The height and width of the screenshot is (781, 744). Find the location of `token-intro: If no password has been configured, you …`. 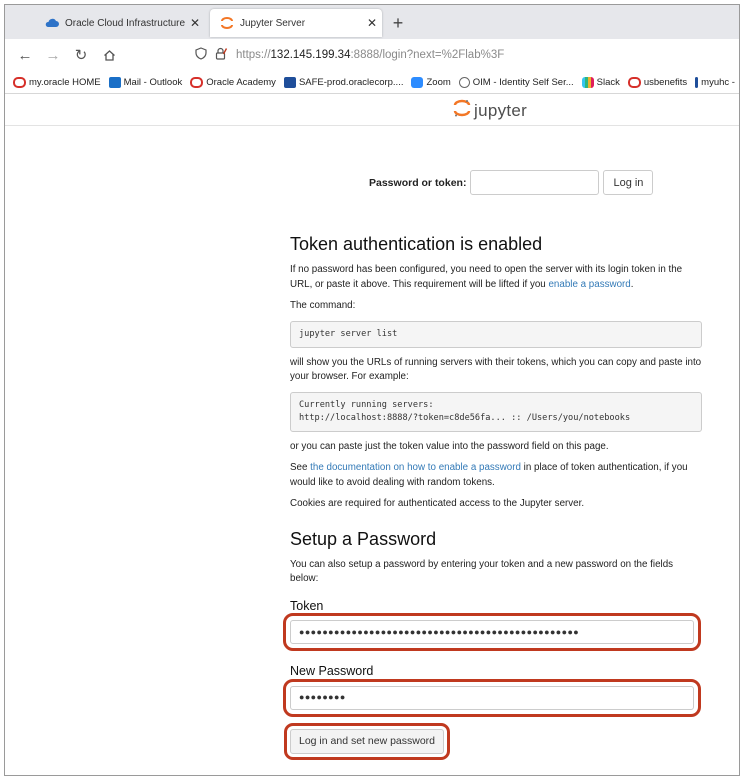

token-intro: If no password has been configured, you … is located at coordinates (496, 277).